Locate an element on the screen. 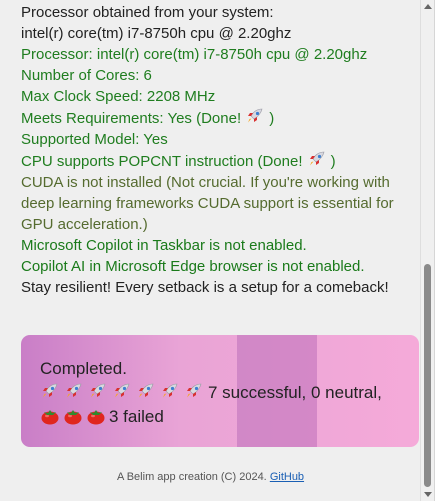 Image resolution: width=435 pixels, height=501 pixels. log-line-requirements: Meets Requirements: Yes (Done! ) is located at coordinates (220, 118).